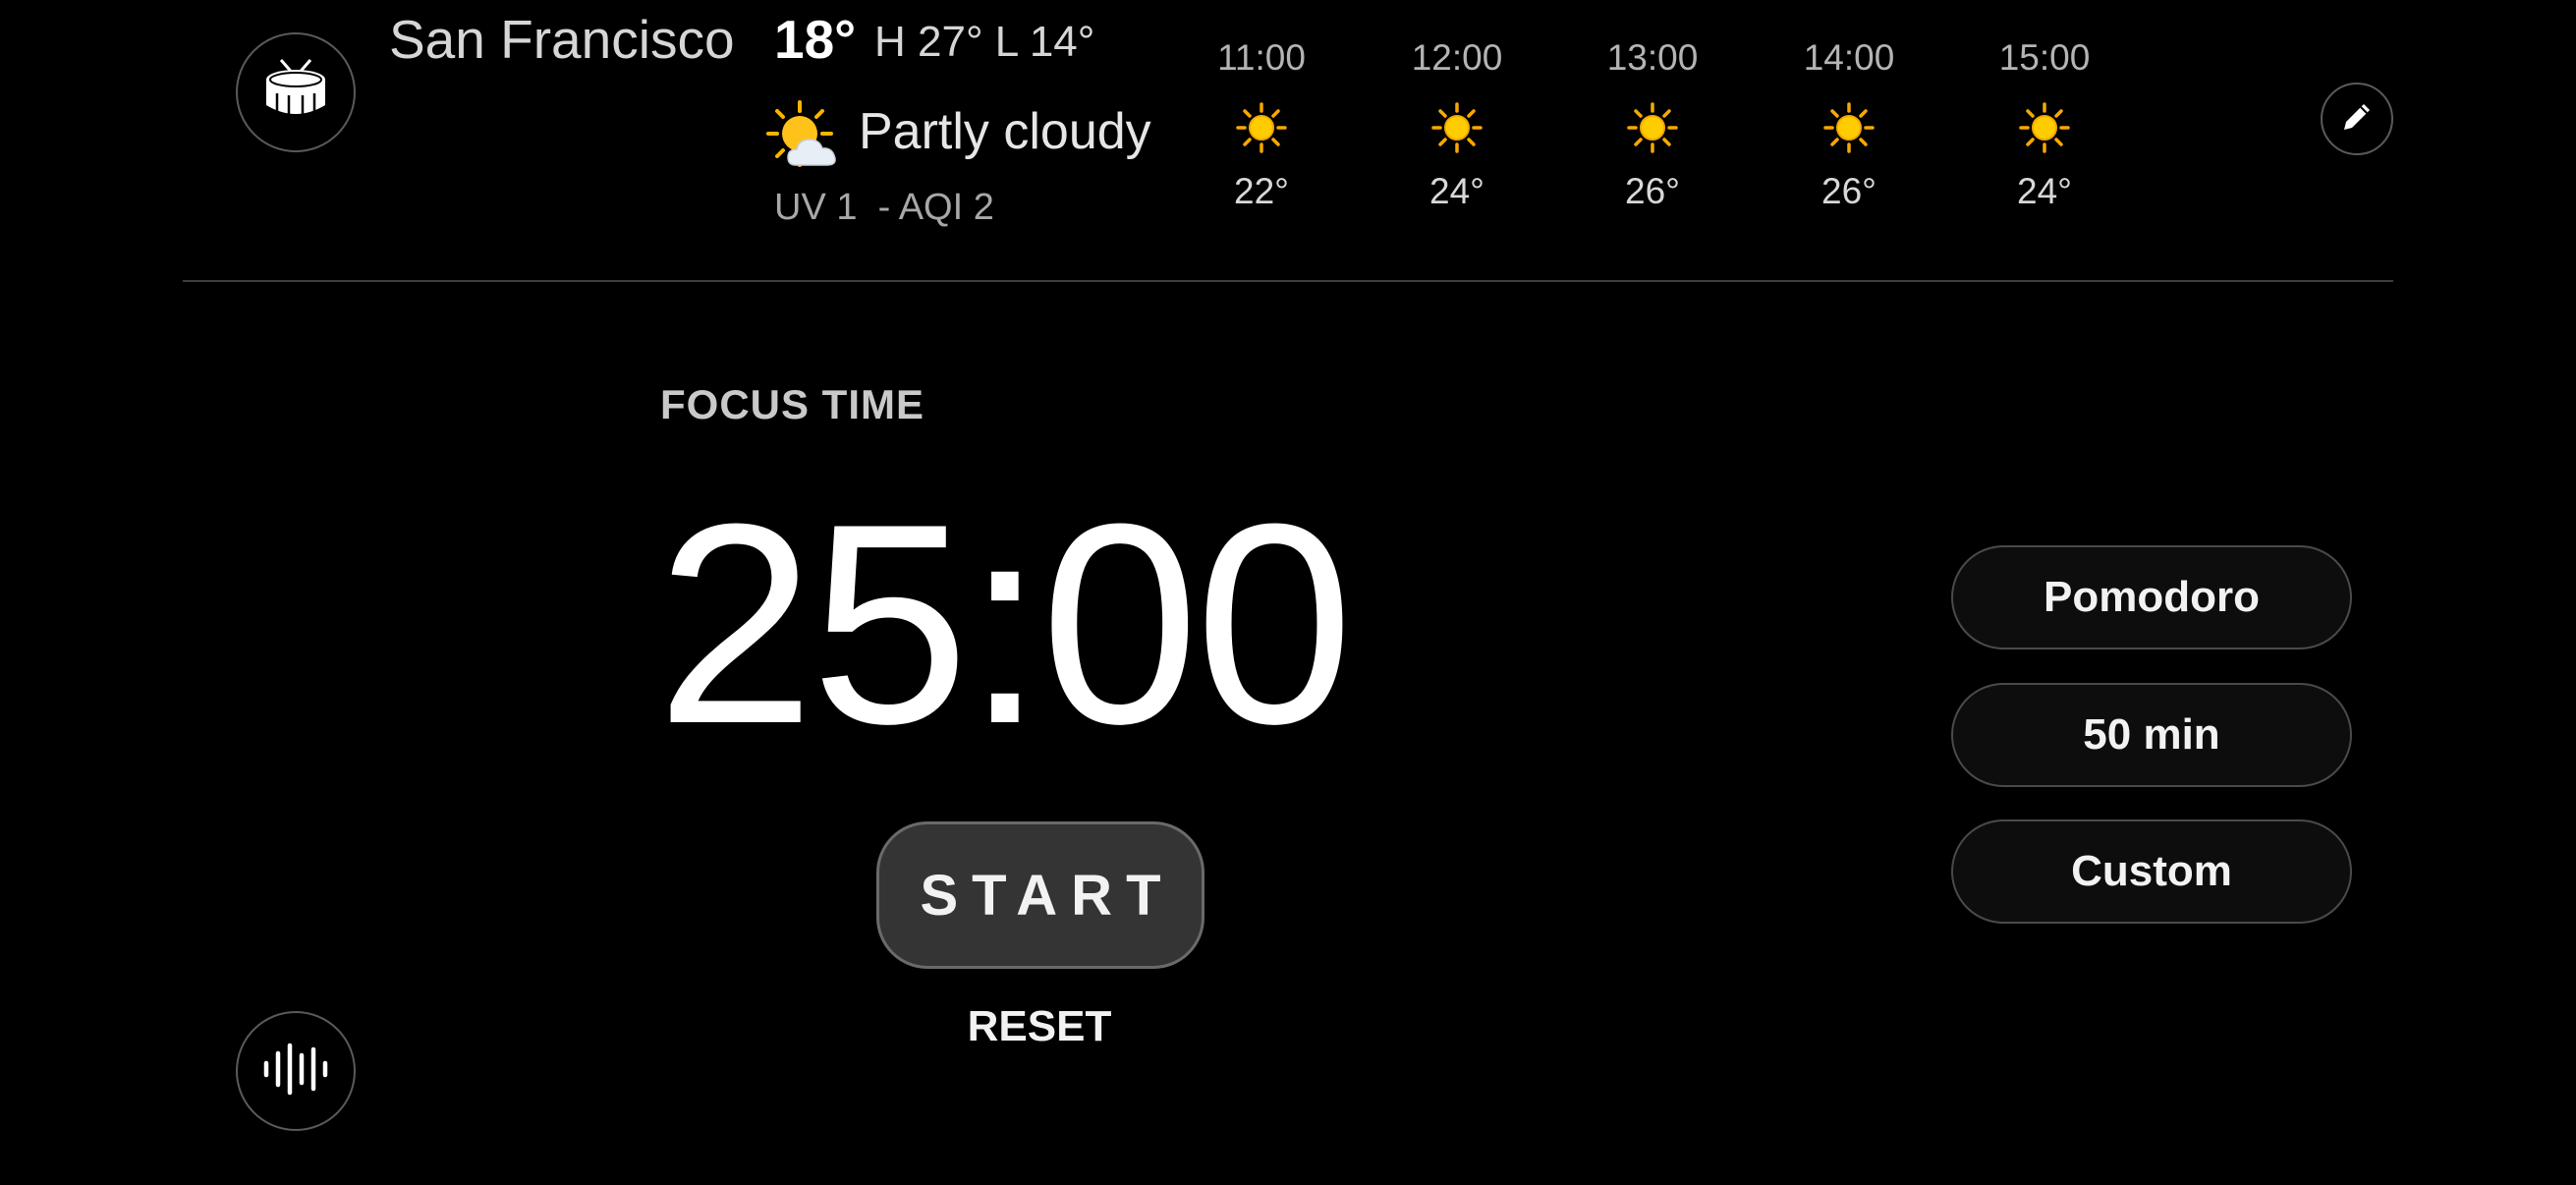  I want to click on hourly-forecast-item: 15:00 24°, so click(2044, 125).